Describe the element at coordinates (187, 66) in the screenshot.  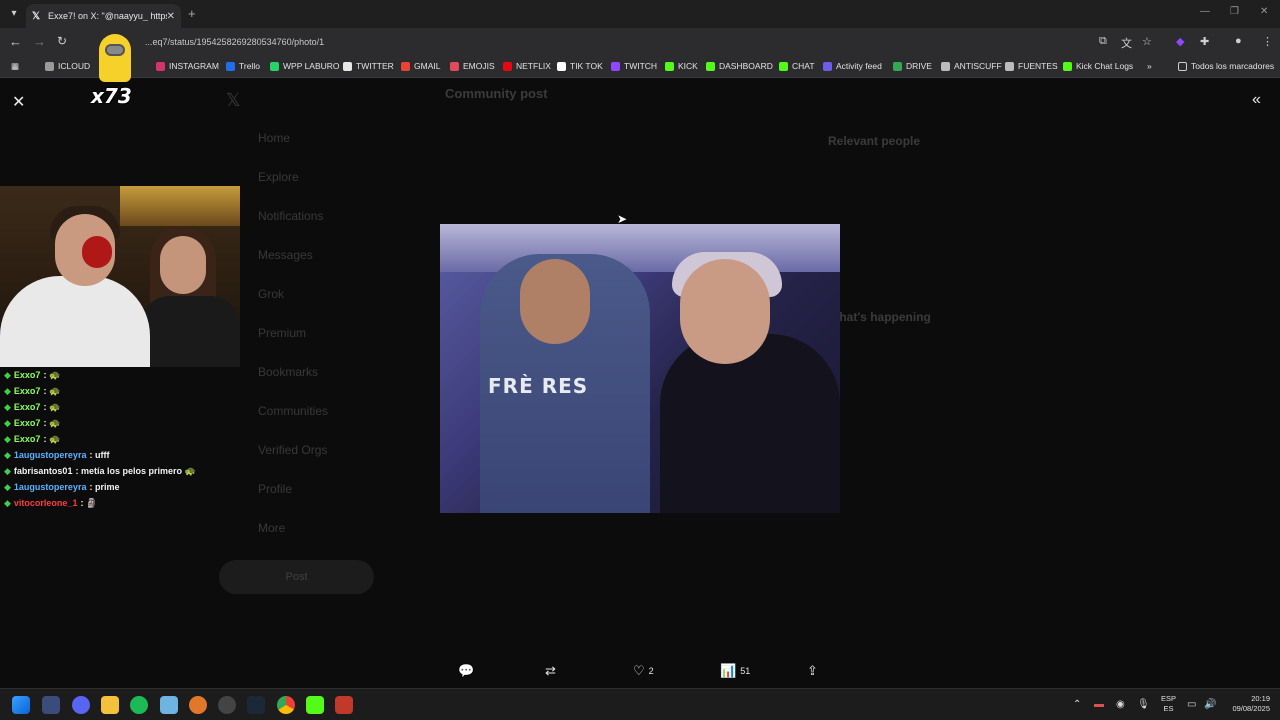
I see `bookmark-instagram: INSTAGRAM` at that location.